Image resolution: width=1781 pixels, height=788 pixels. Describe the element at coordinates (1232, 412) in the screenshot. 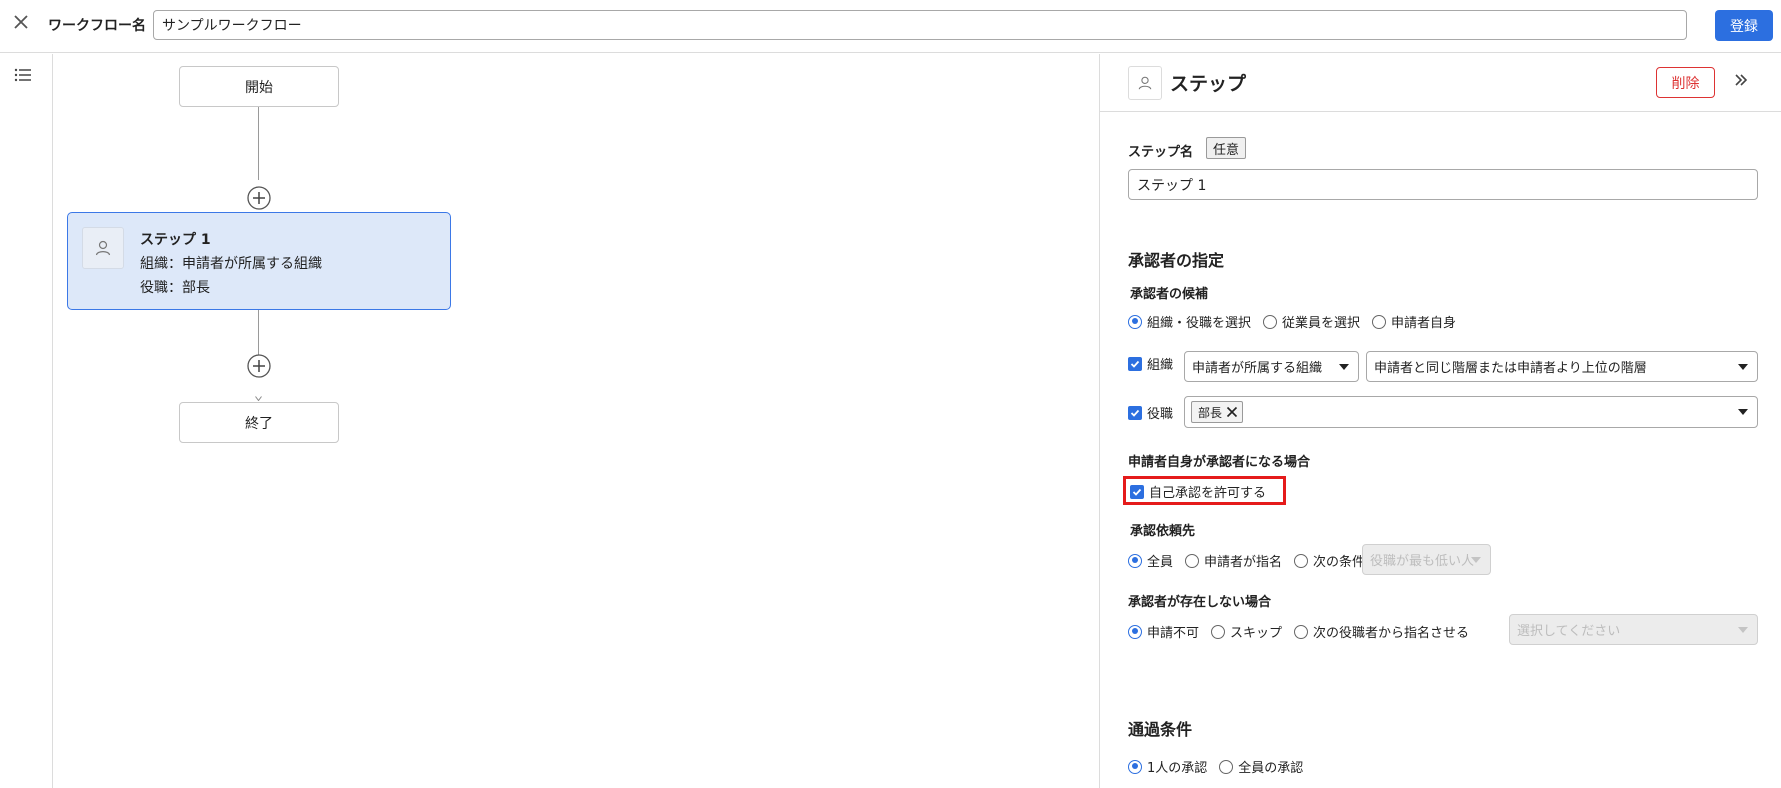

I see `remove-icon` at that location.